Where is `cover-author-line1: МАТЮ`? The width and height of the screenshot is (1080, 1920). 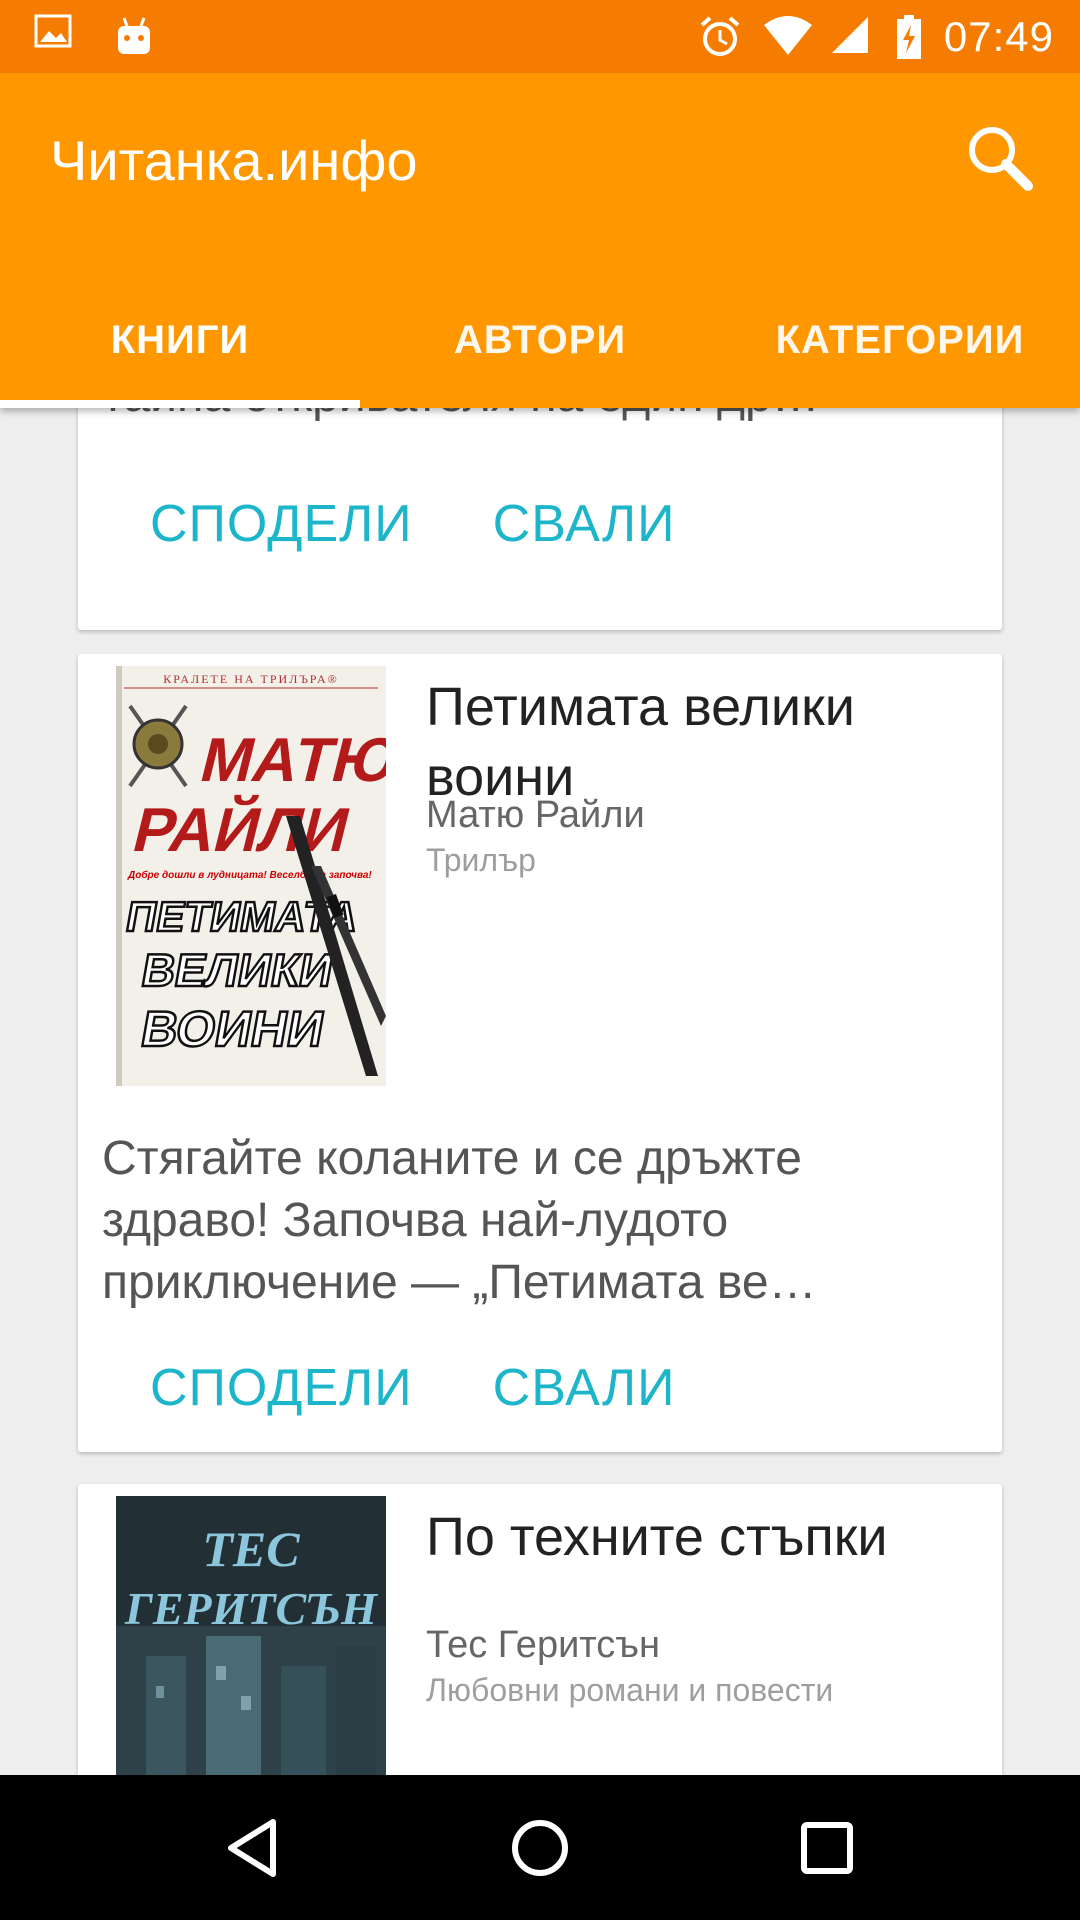 cover-author-line1: МАТЮ is located at coordinates (290, 760).